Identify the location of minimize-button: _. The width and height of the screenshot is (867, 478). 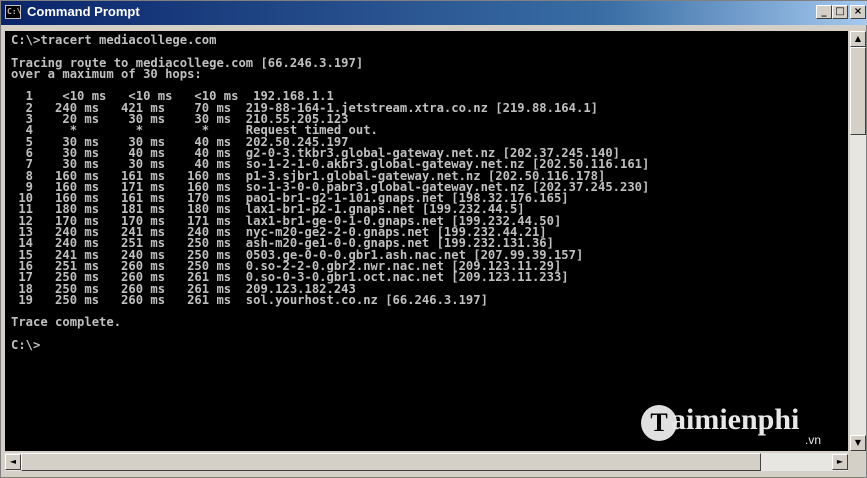
(824, 12).